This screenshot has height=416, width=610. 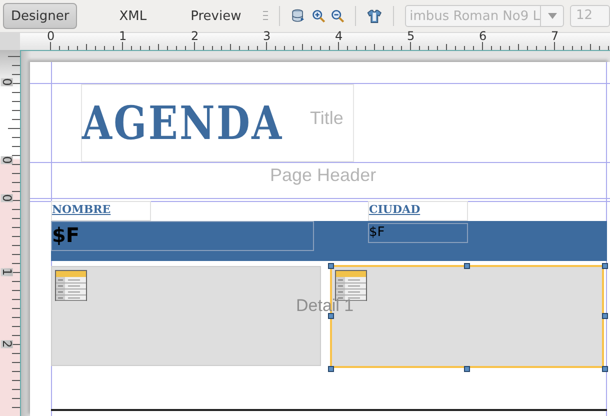 I want to click on caret-icon, so click(x=552, y=16).